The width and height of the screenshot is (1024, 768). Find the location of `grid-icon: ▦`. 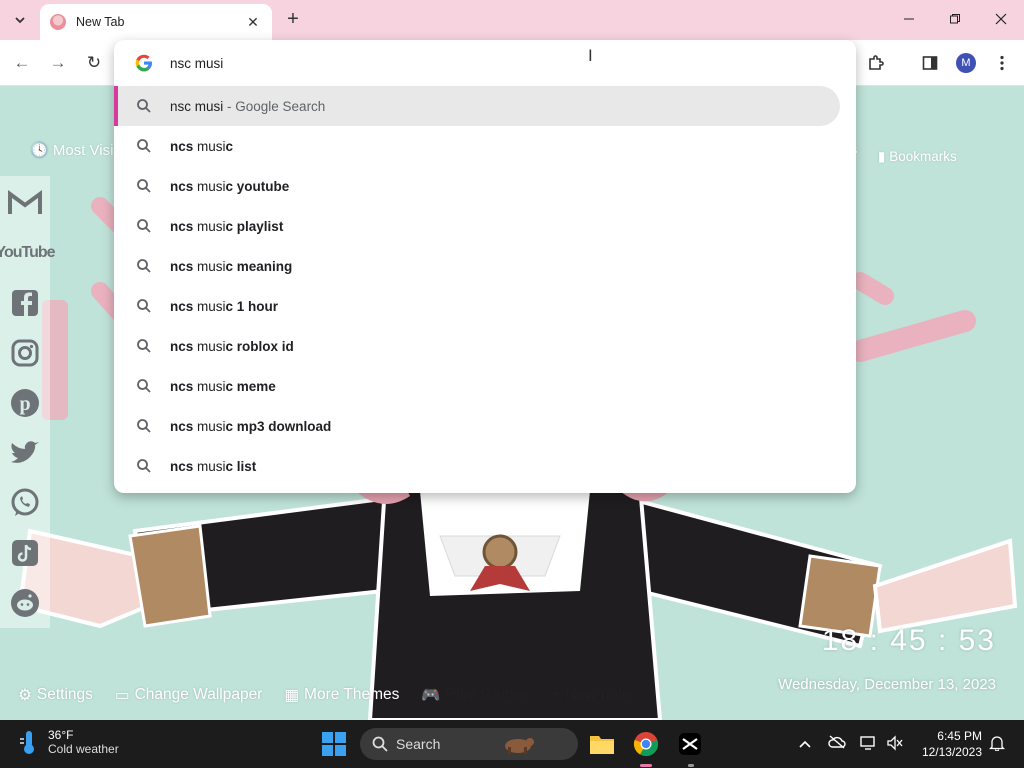

grid-icon: ▦ is located at coordinates (292, 695).